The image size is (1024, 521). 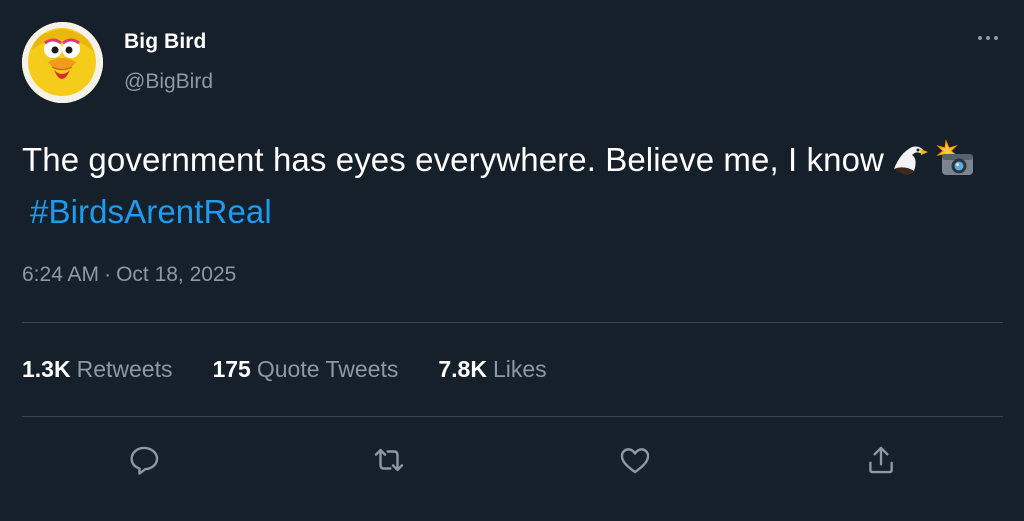 I want to click on reply-icon, so click(x=144, y=460).